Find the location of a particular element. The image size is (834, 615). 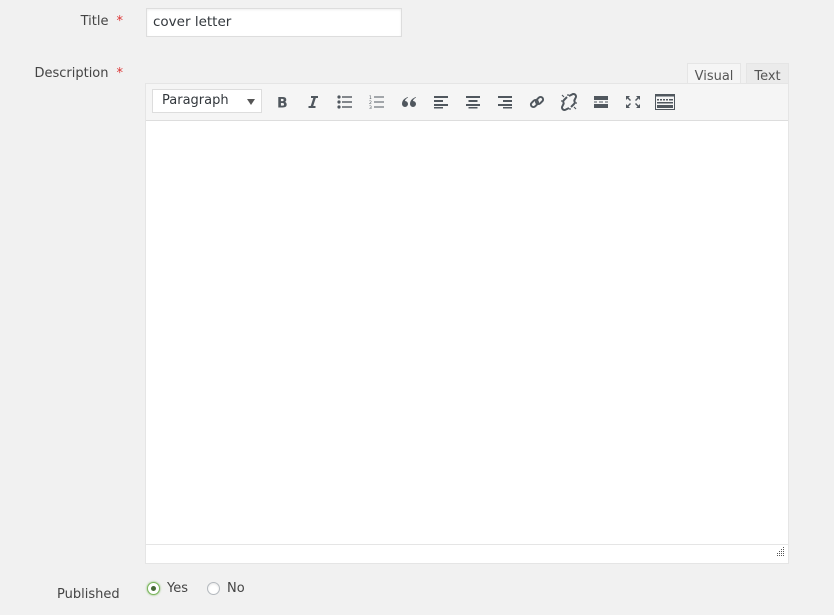

quote-icon is located at coordinates (409, 102).